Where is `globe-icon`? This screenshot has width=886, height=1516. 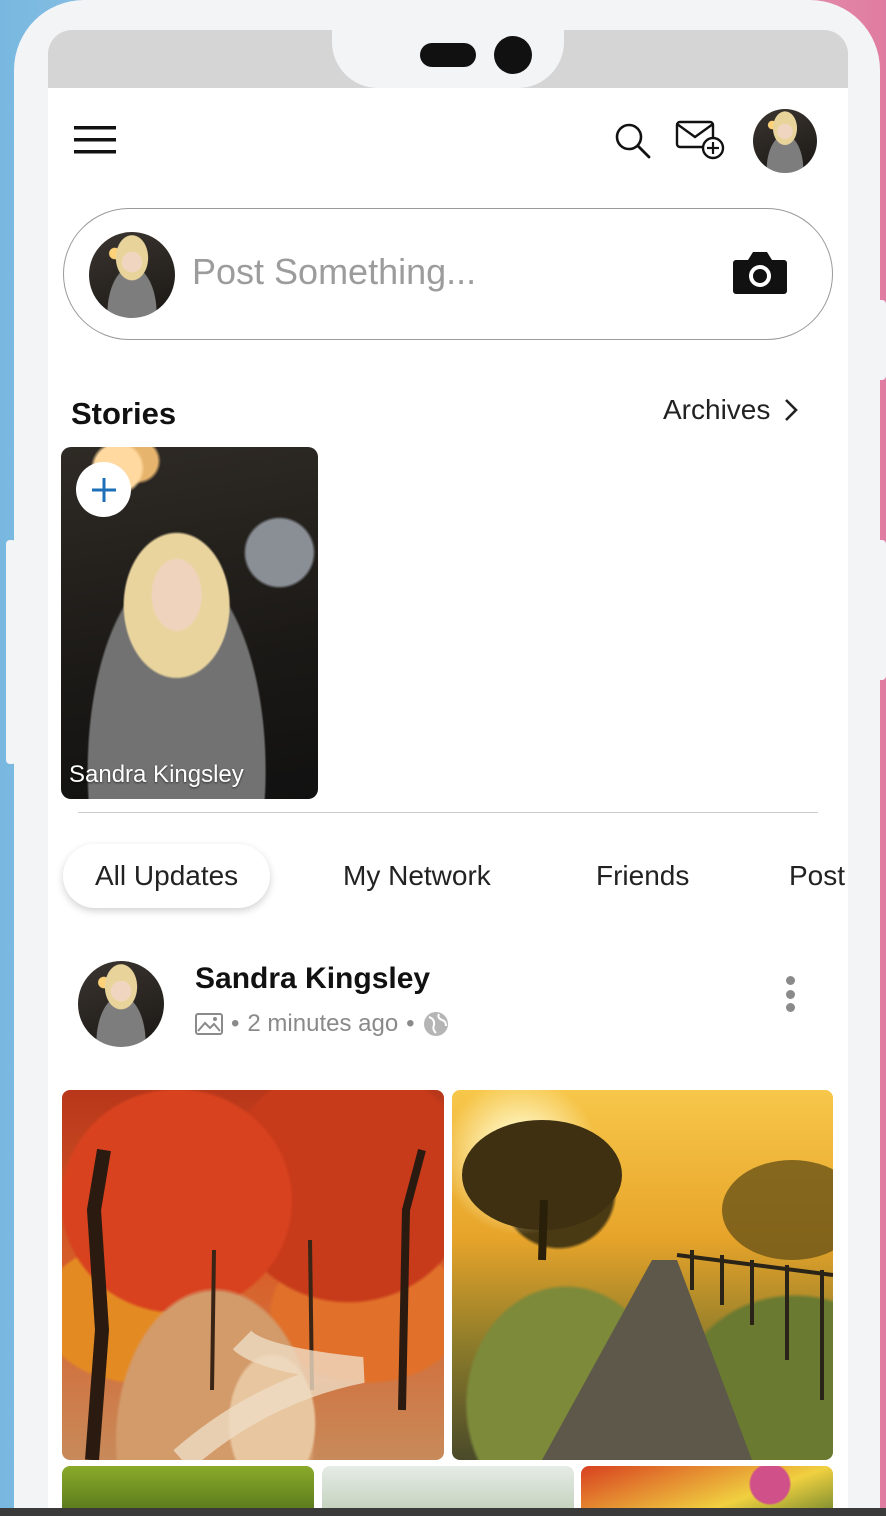 globe-icon is located at coordinates (435, 1024).